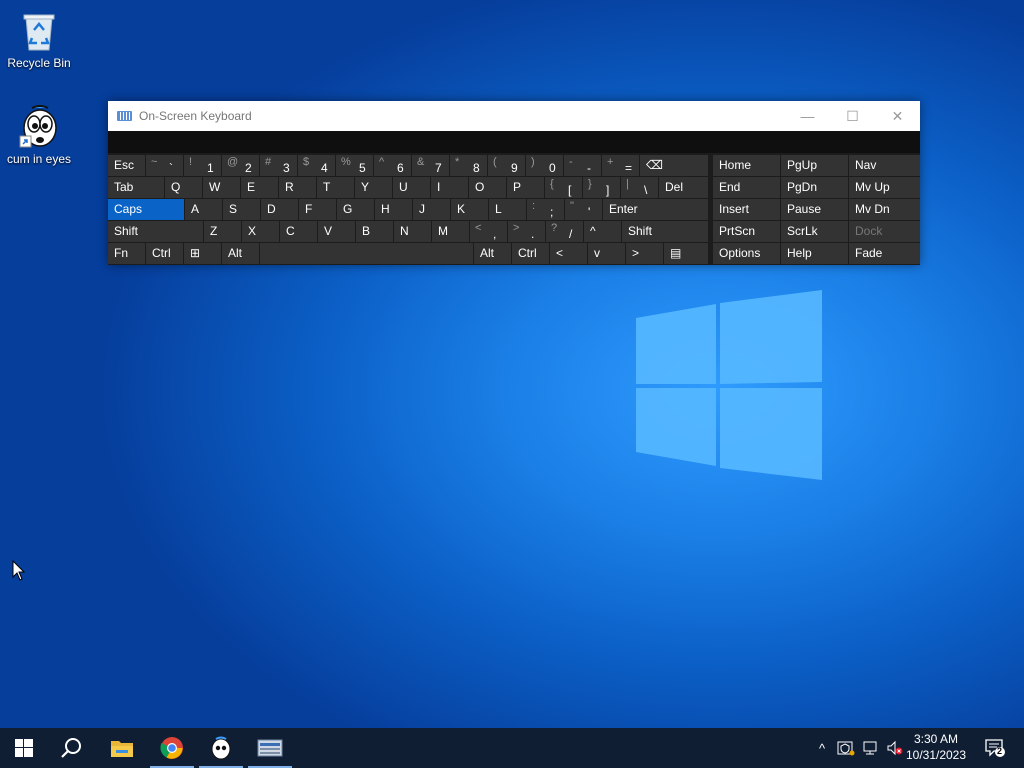 This screenshot has height=768, width=1024. Describe the element at coordinates (412, 231) in the screenshot. I see `key-n: N` at that location.